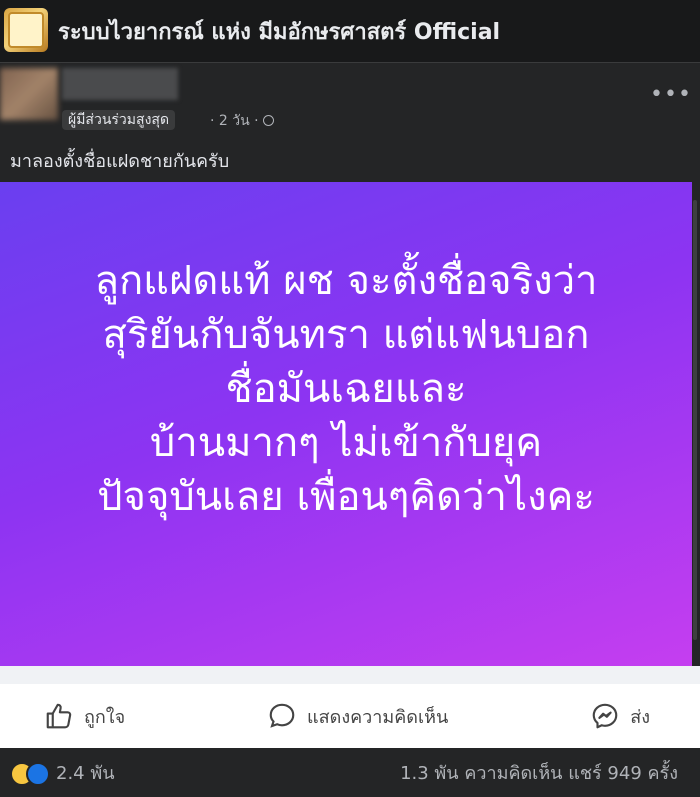 This screenshot has height=797, width=700. I want to click on image-text-line: ชื่อมันเฉยและ, so click(346, 389).